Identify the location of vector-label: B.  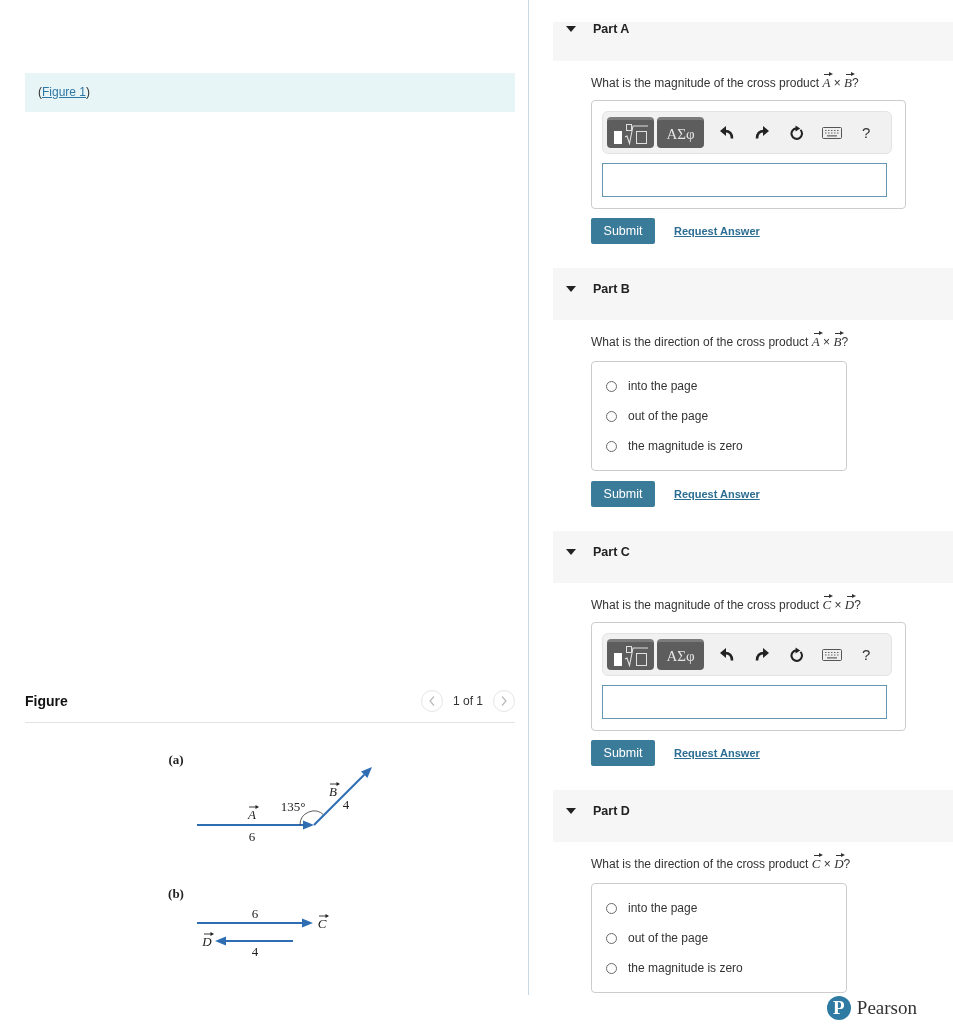
(334, 790).